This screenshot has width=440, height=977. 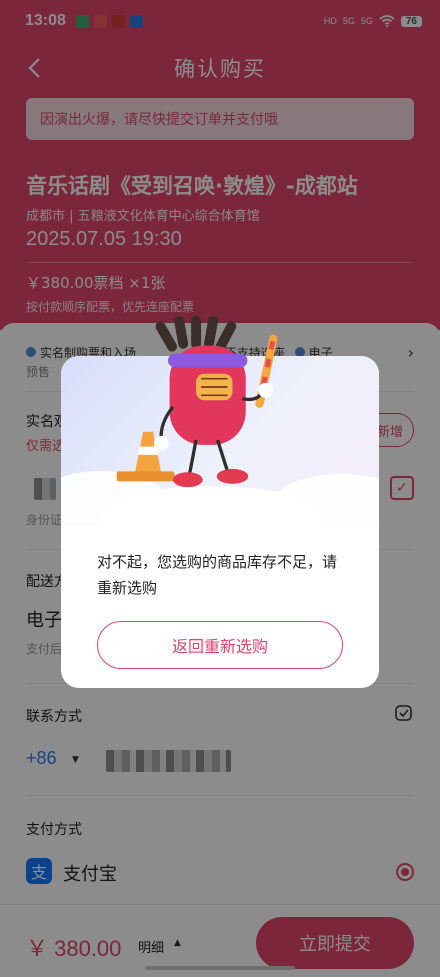 What do you see at coordinates (217, 575) in the screenshot?
I see `dialog-message: 对不起，您选购的商品库存不足，请重新选购` at bounding box center [217, 575].